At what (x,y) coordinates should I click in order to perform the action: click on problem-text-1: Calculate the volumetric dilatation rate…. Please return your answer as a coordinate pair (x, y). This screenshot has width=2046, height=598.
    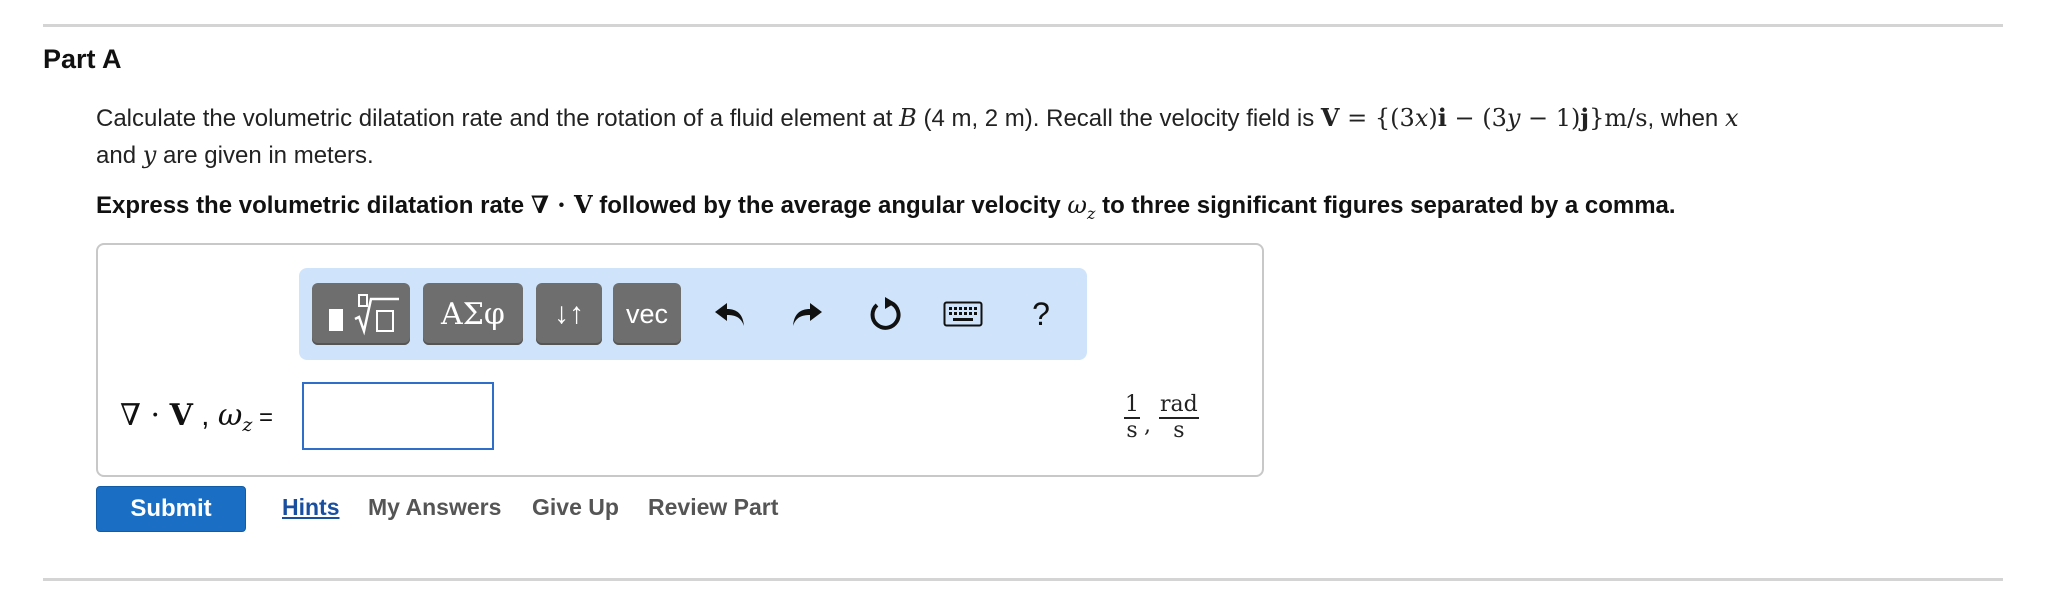
    Looking at the image, I should click on (498, 118).